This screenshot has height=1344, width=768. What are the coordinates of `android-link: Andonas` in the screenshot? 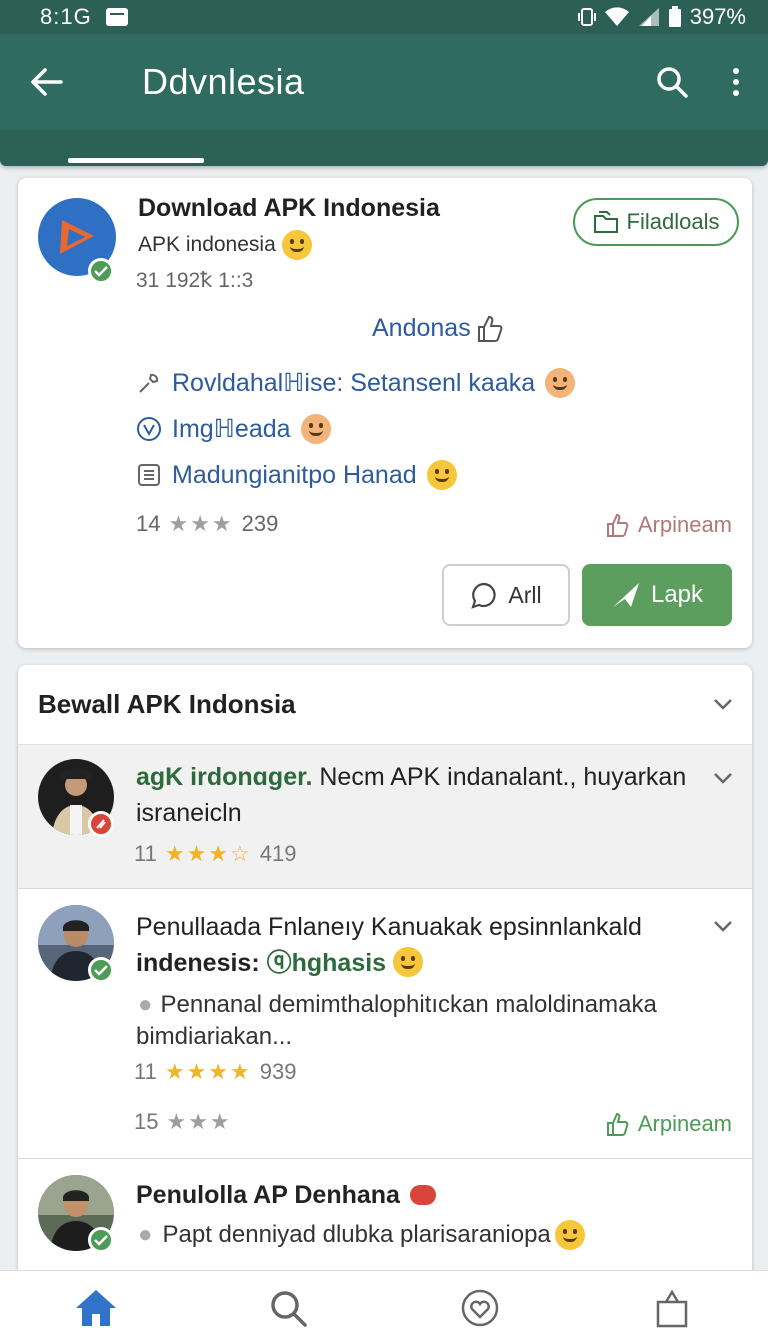 It's located at (437, 328).